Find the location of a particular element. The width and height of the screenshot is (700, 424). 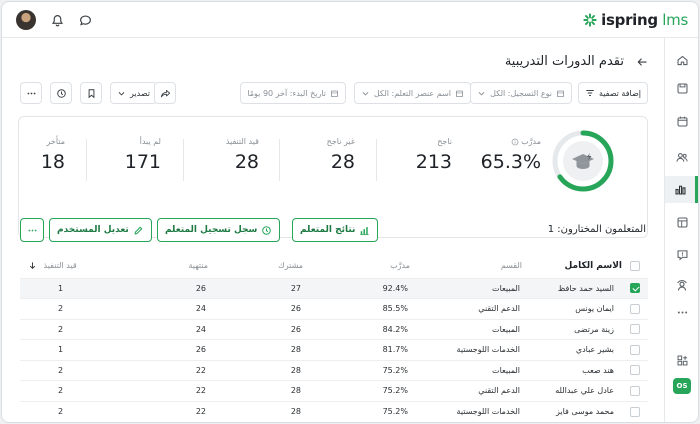

clock-icon is located at coordinates (61, 93).